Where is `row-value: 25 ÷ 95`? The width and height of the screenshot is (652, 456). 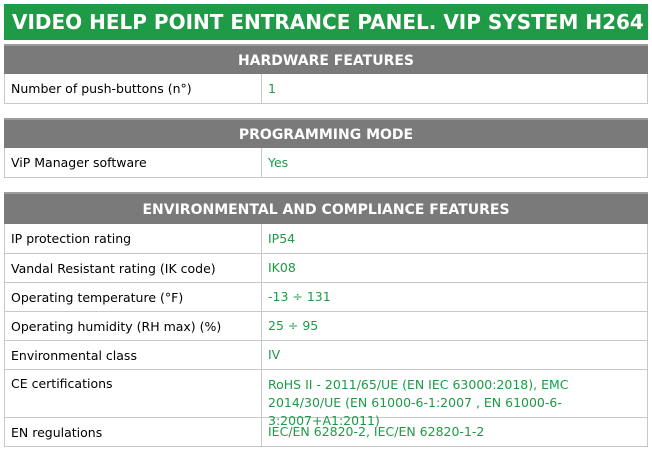
row-value: 25 ÷ 95 is located at coordinates (293, 325).